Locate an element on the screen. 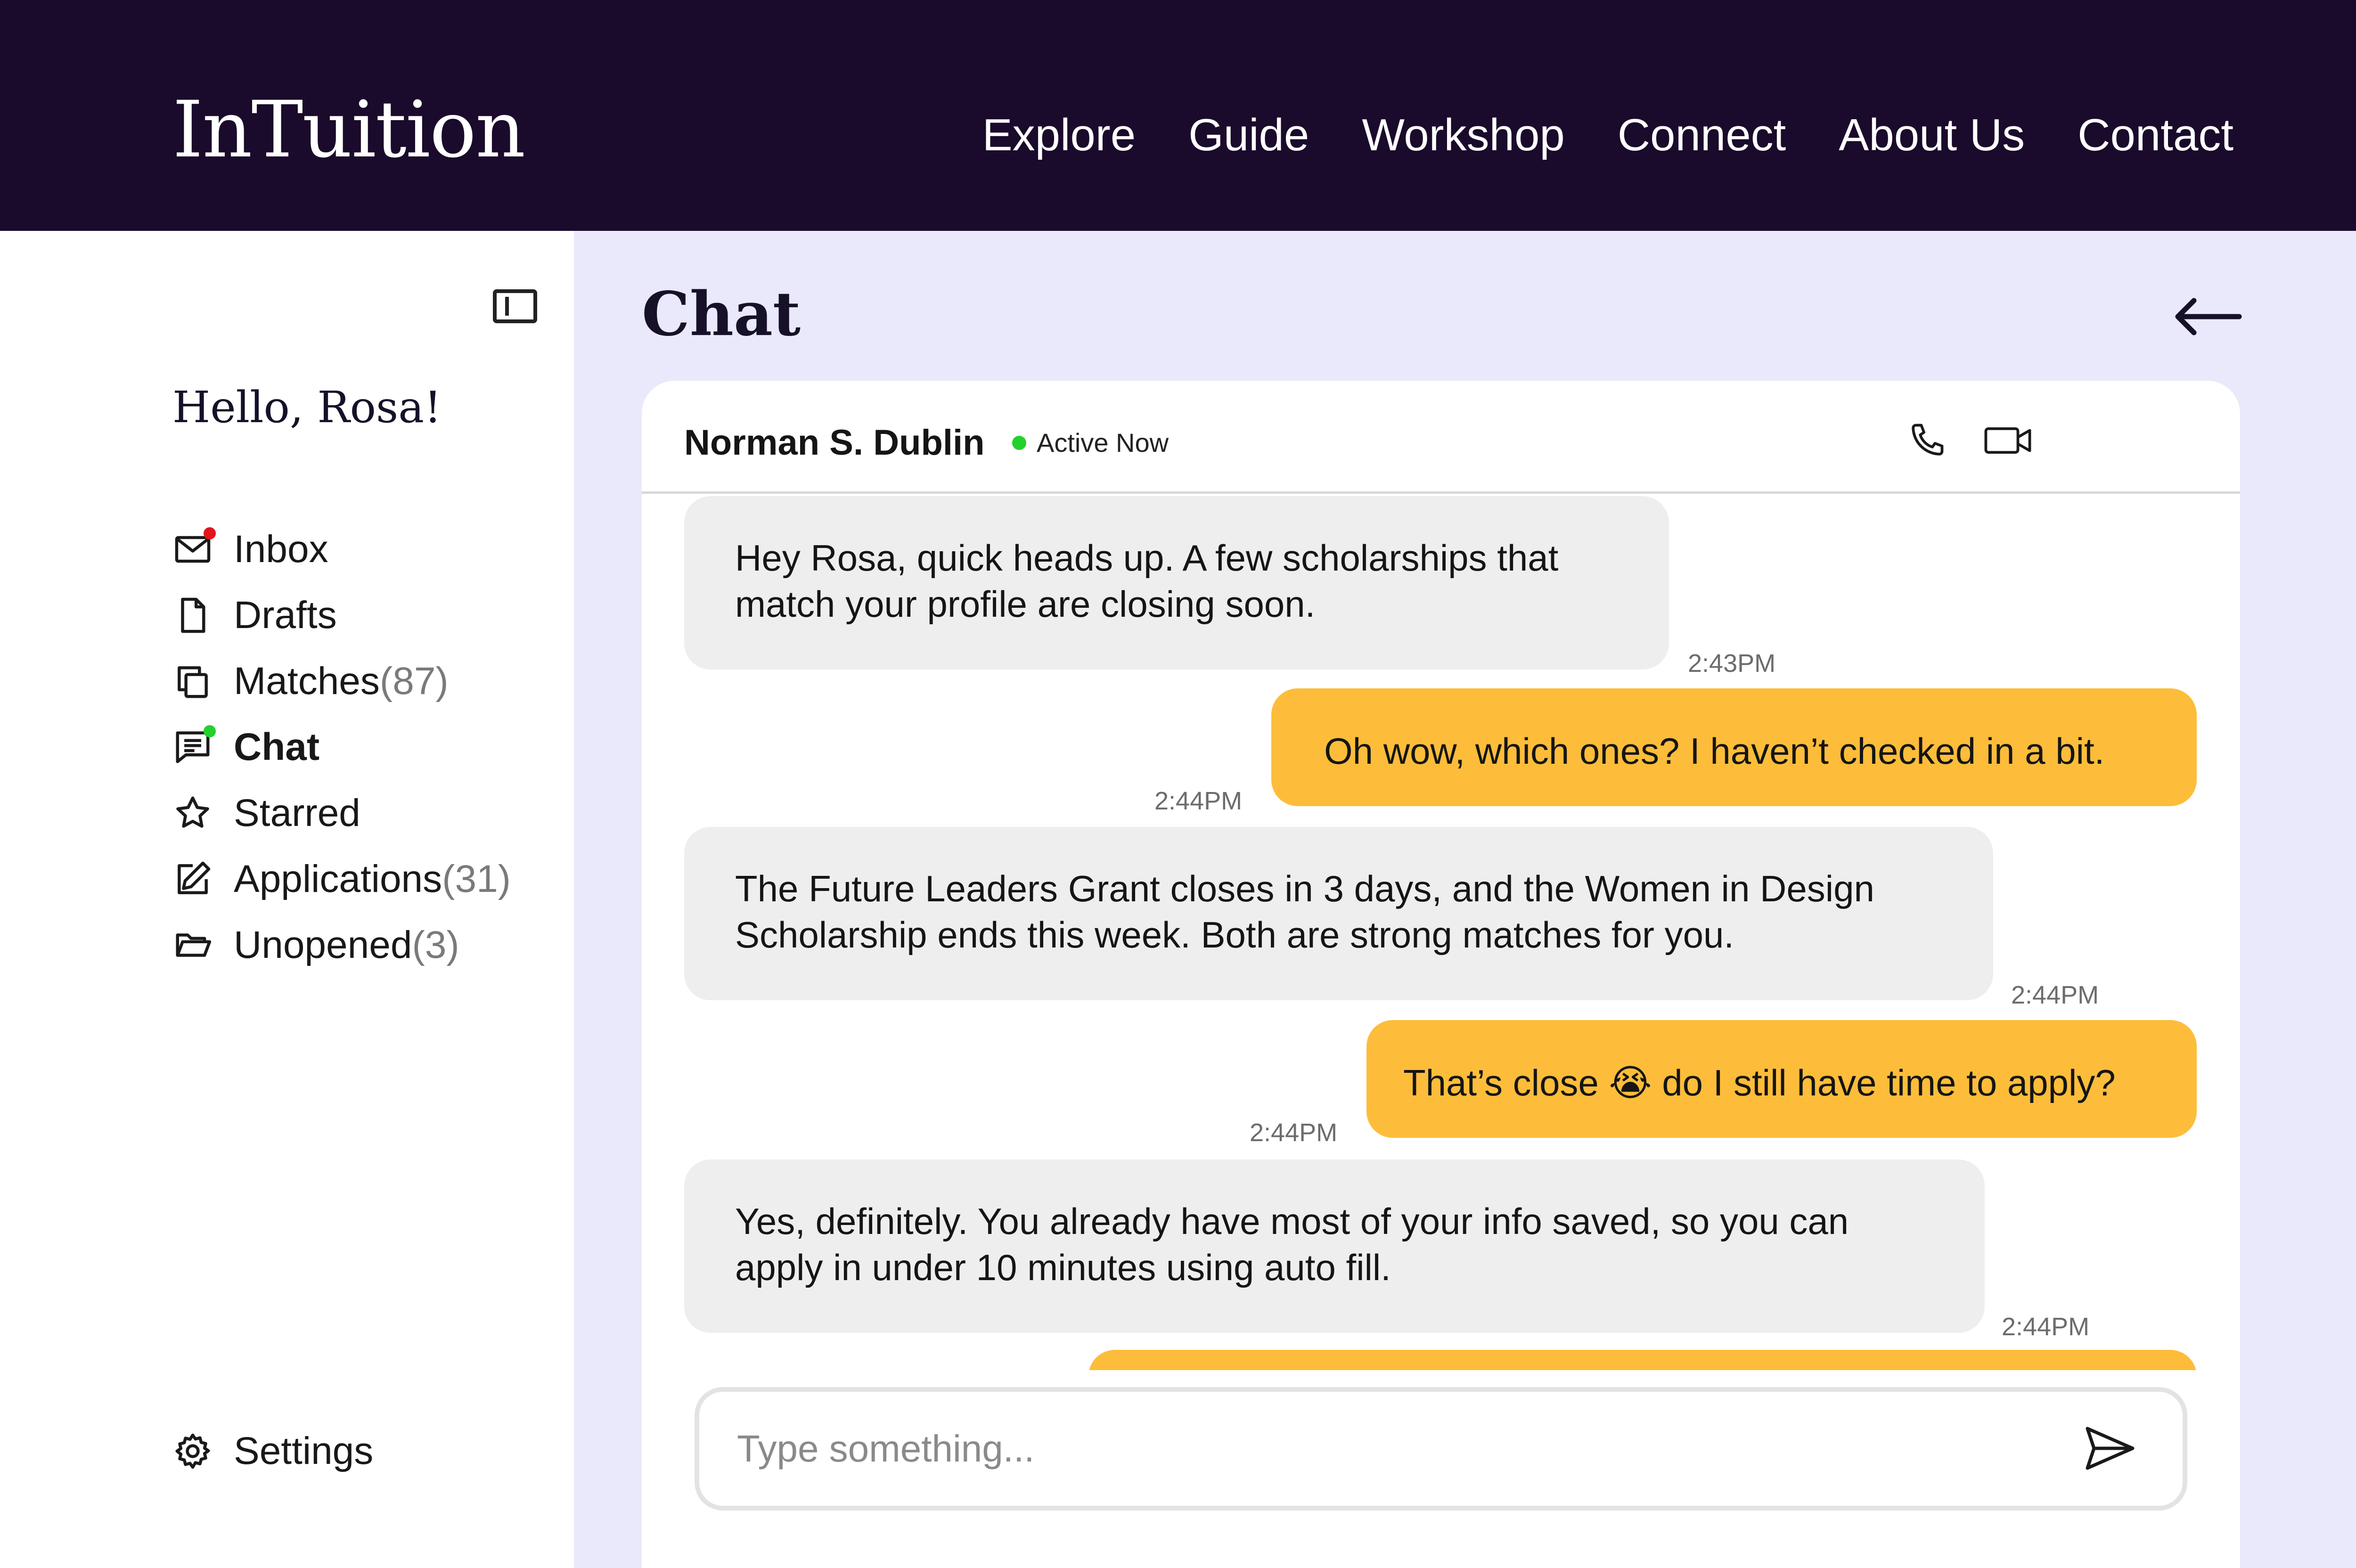  greeting: Hello, Rosa! is located at coordinates (307, 407).